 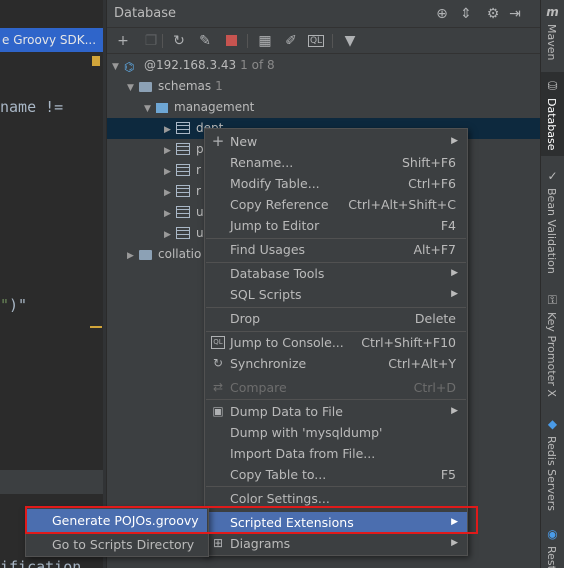 What do you see at coordinates (552, 464) in the screenshot?
I see `redis-tool-button: ◆ Redis Servers` at bounding box center [552, 464].